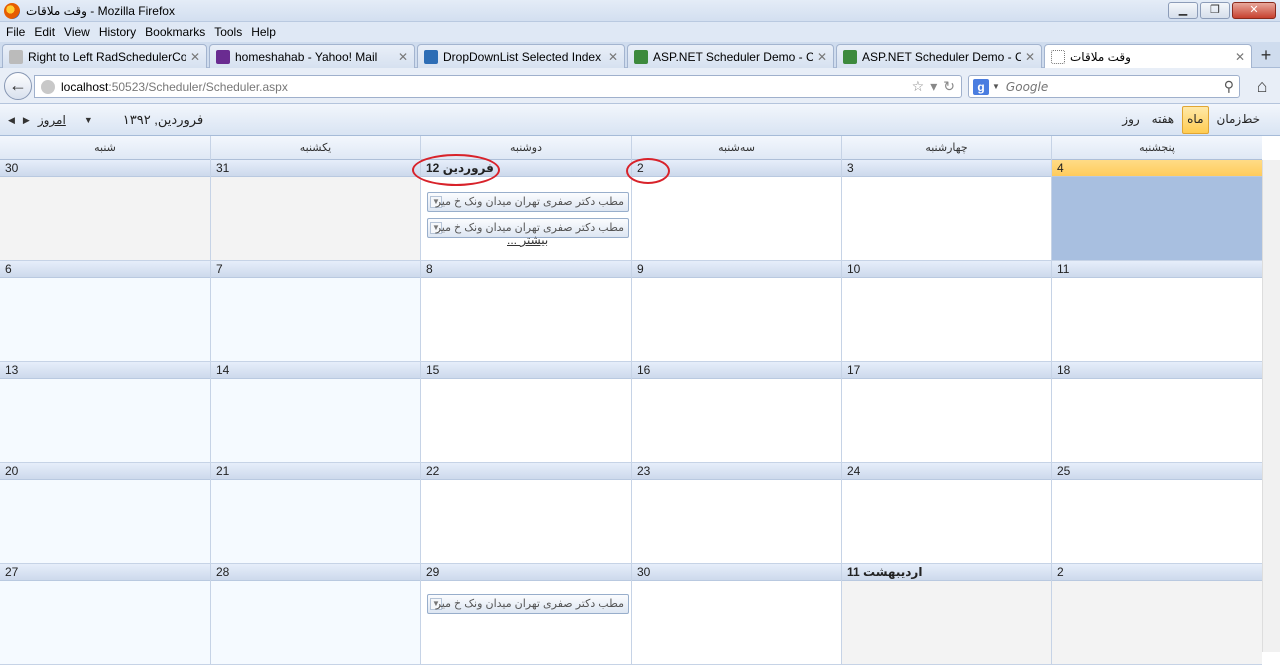  I want to click on menu-tools: Tools, so click(230, 32).